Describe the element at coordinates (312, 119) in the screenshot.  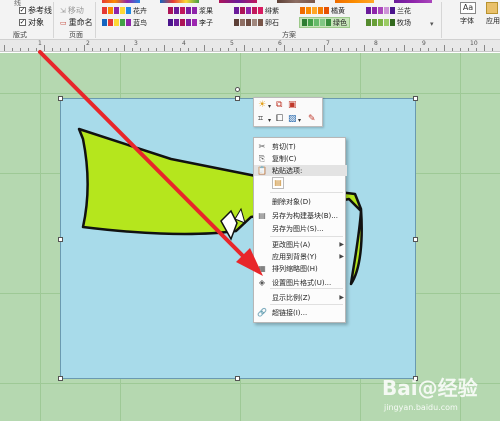
I see `format-painter-icon: ✎` at that location.